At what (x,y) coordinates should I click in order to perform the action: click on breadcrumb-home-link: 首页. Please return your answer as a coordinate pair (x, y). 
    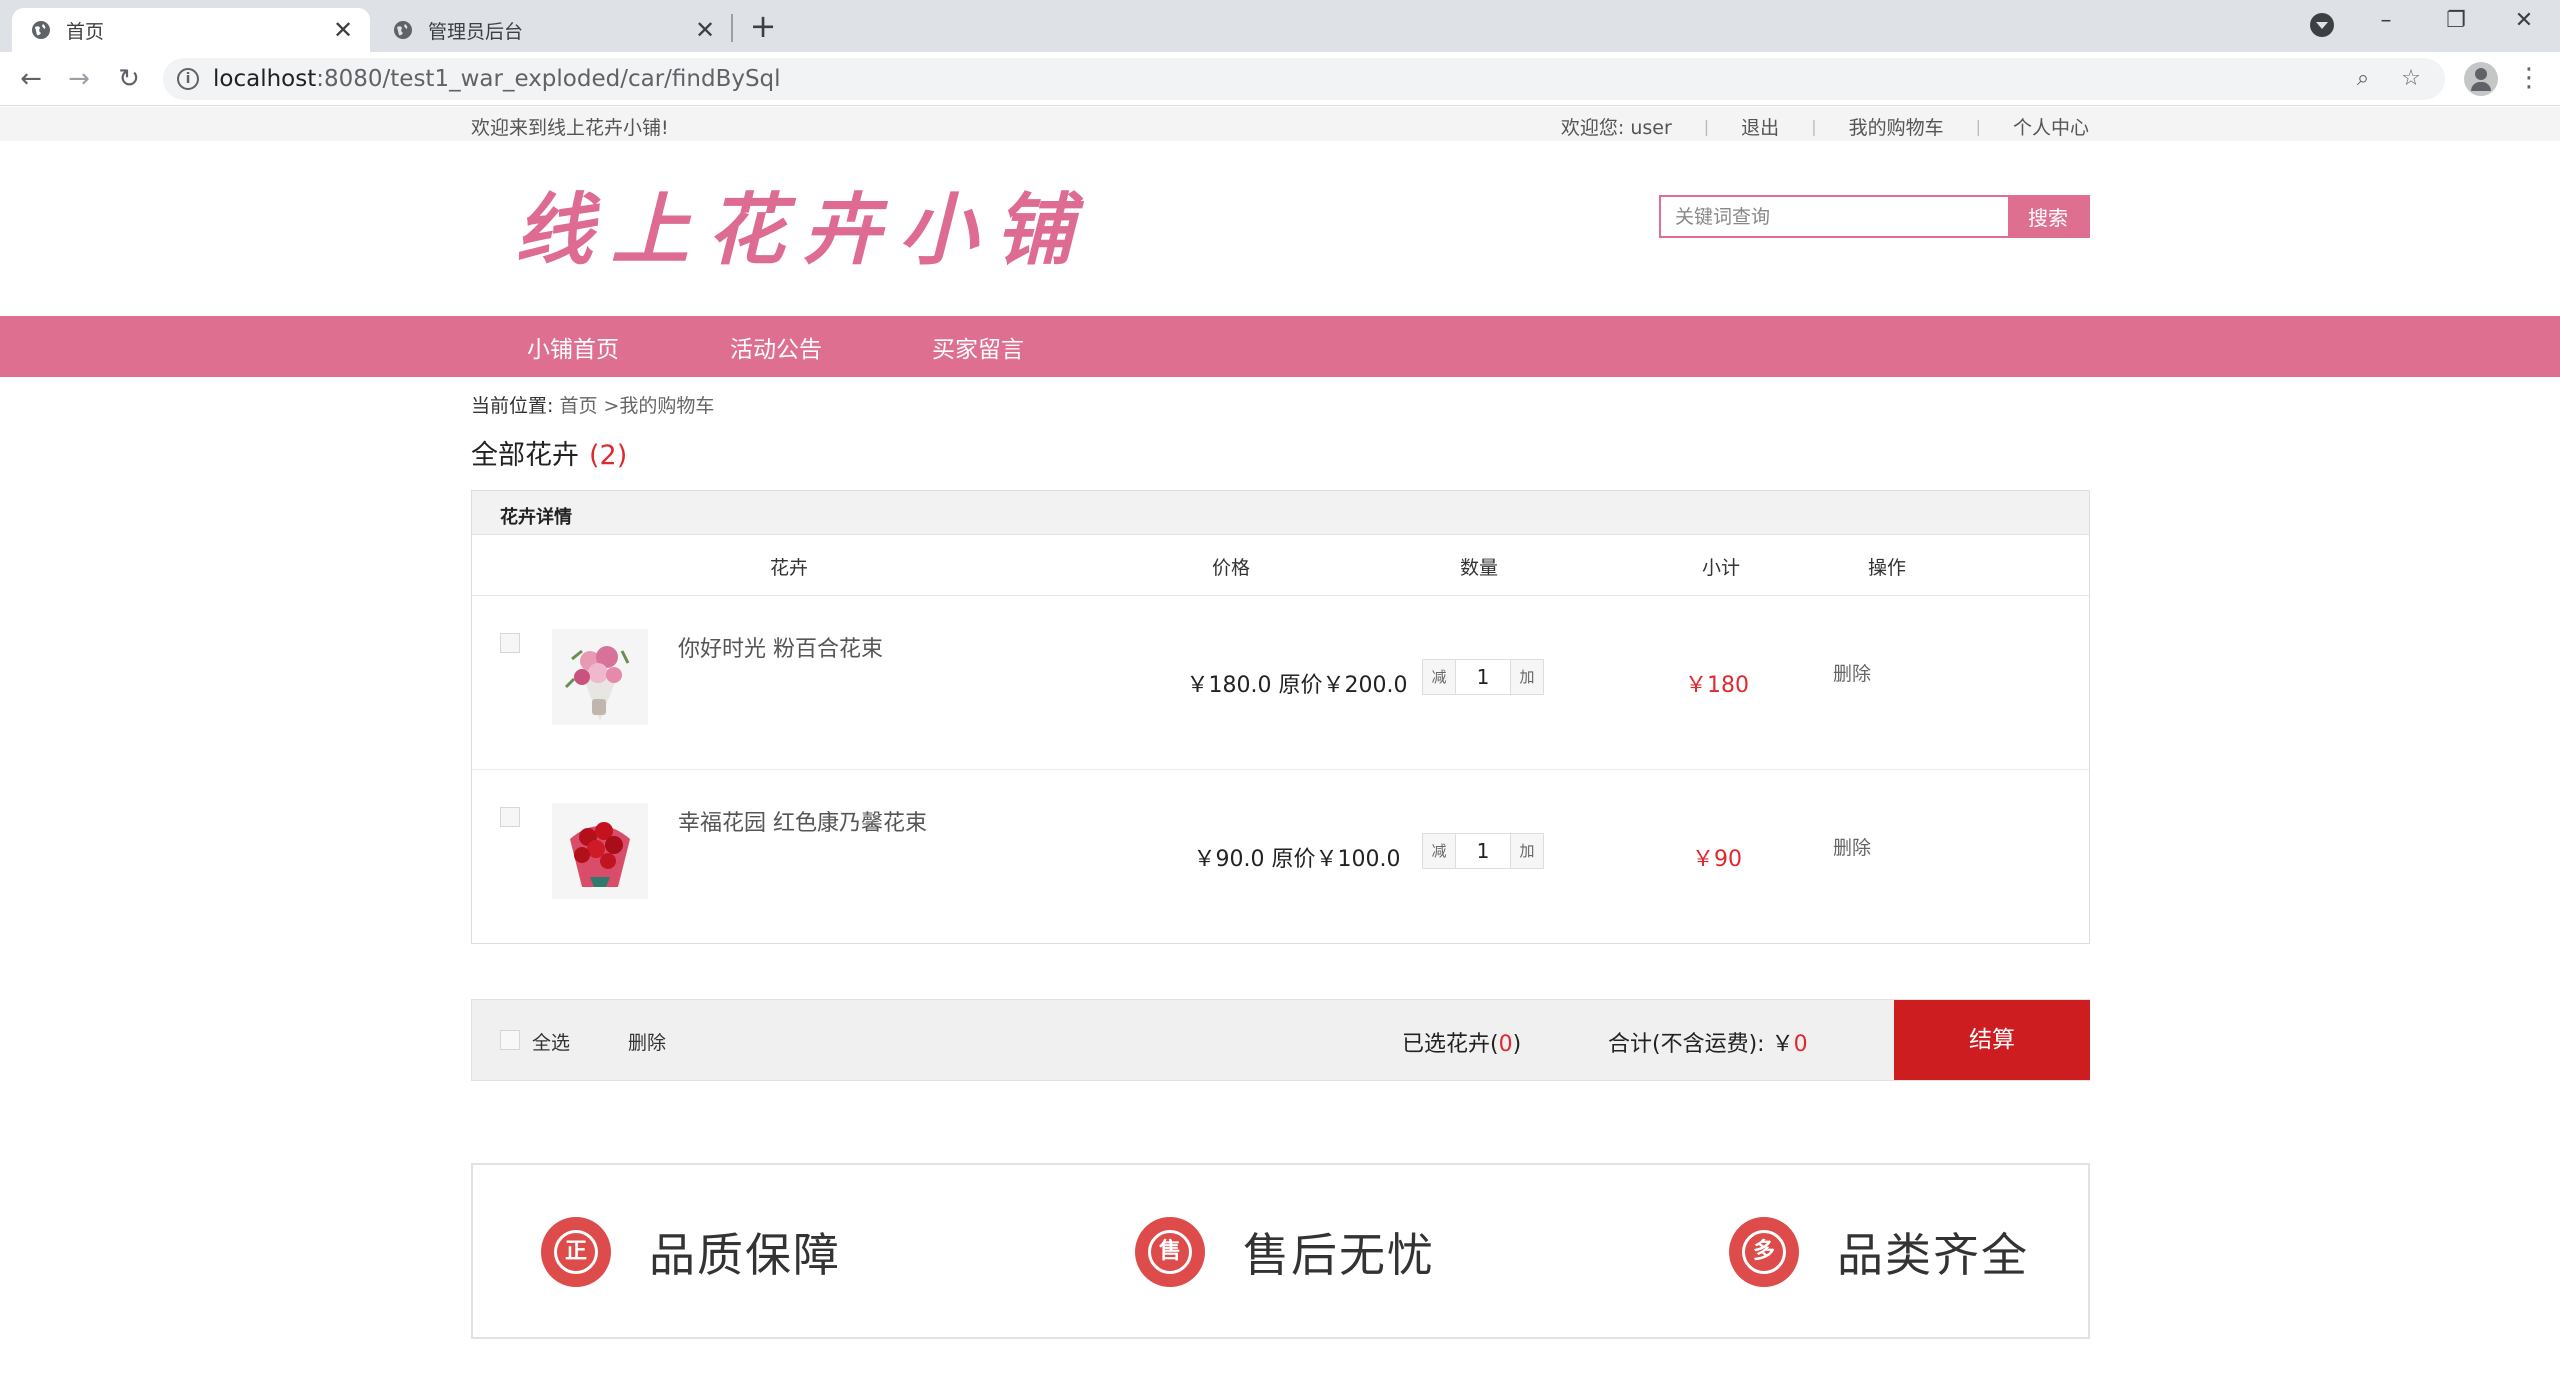
    Looking at the image, I should click on (578, 406).